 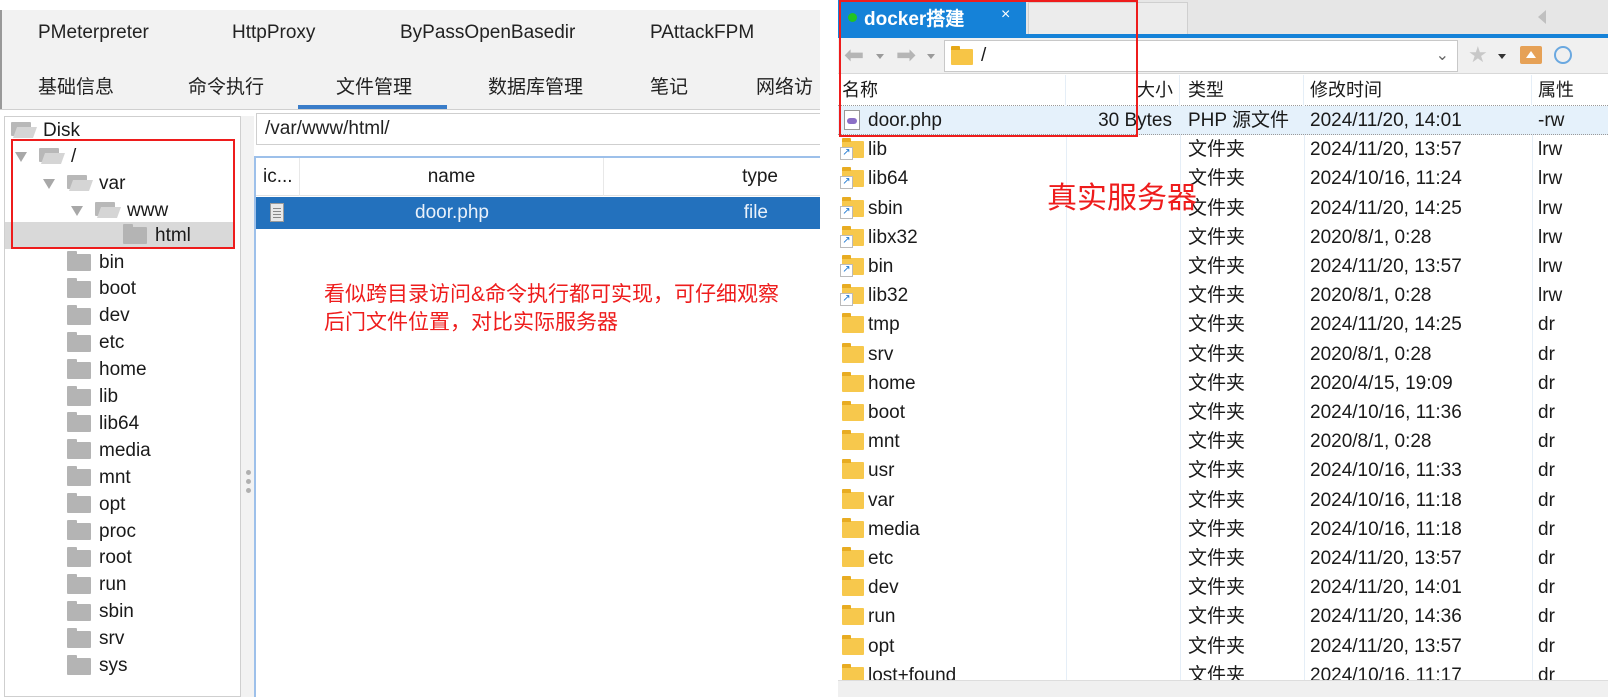 I want to click on forward-arrow-icon: ➡, so click(x=906, y=56).